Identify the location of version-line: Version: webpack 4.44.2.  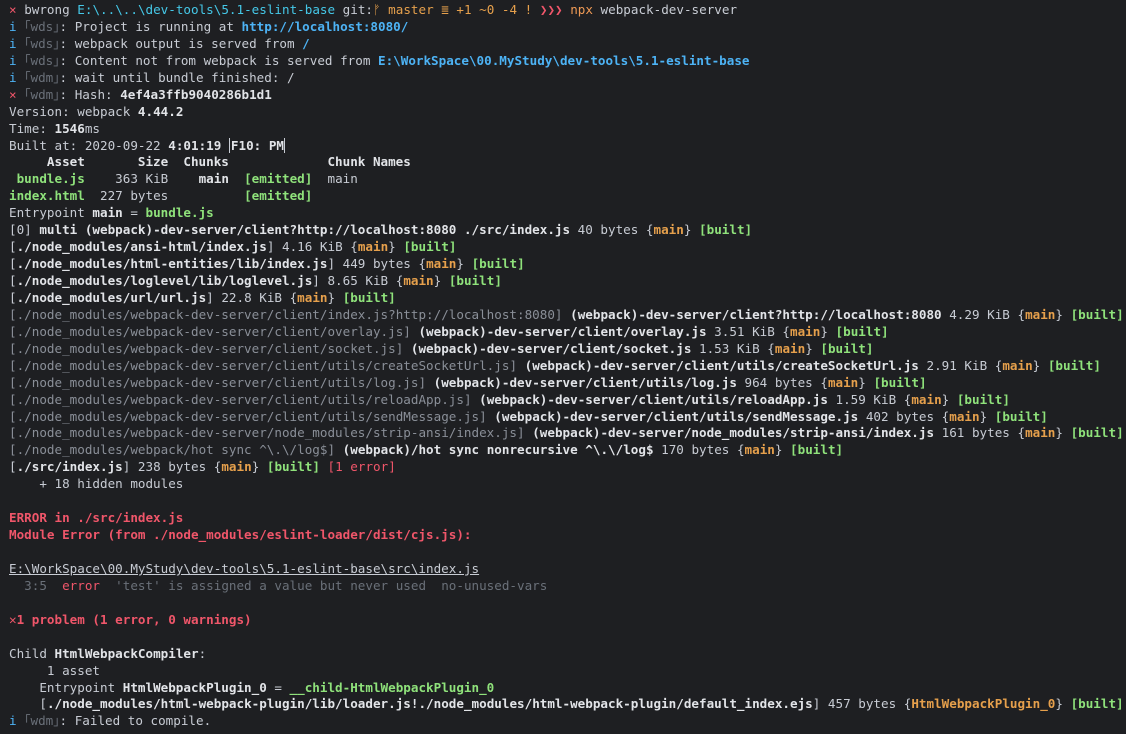
(96, 111).